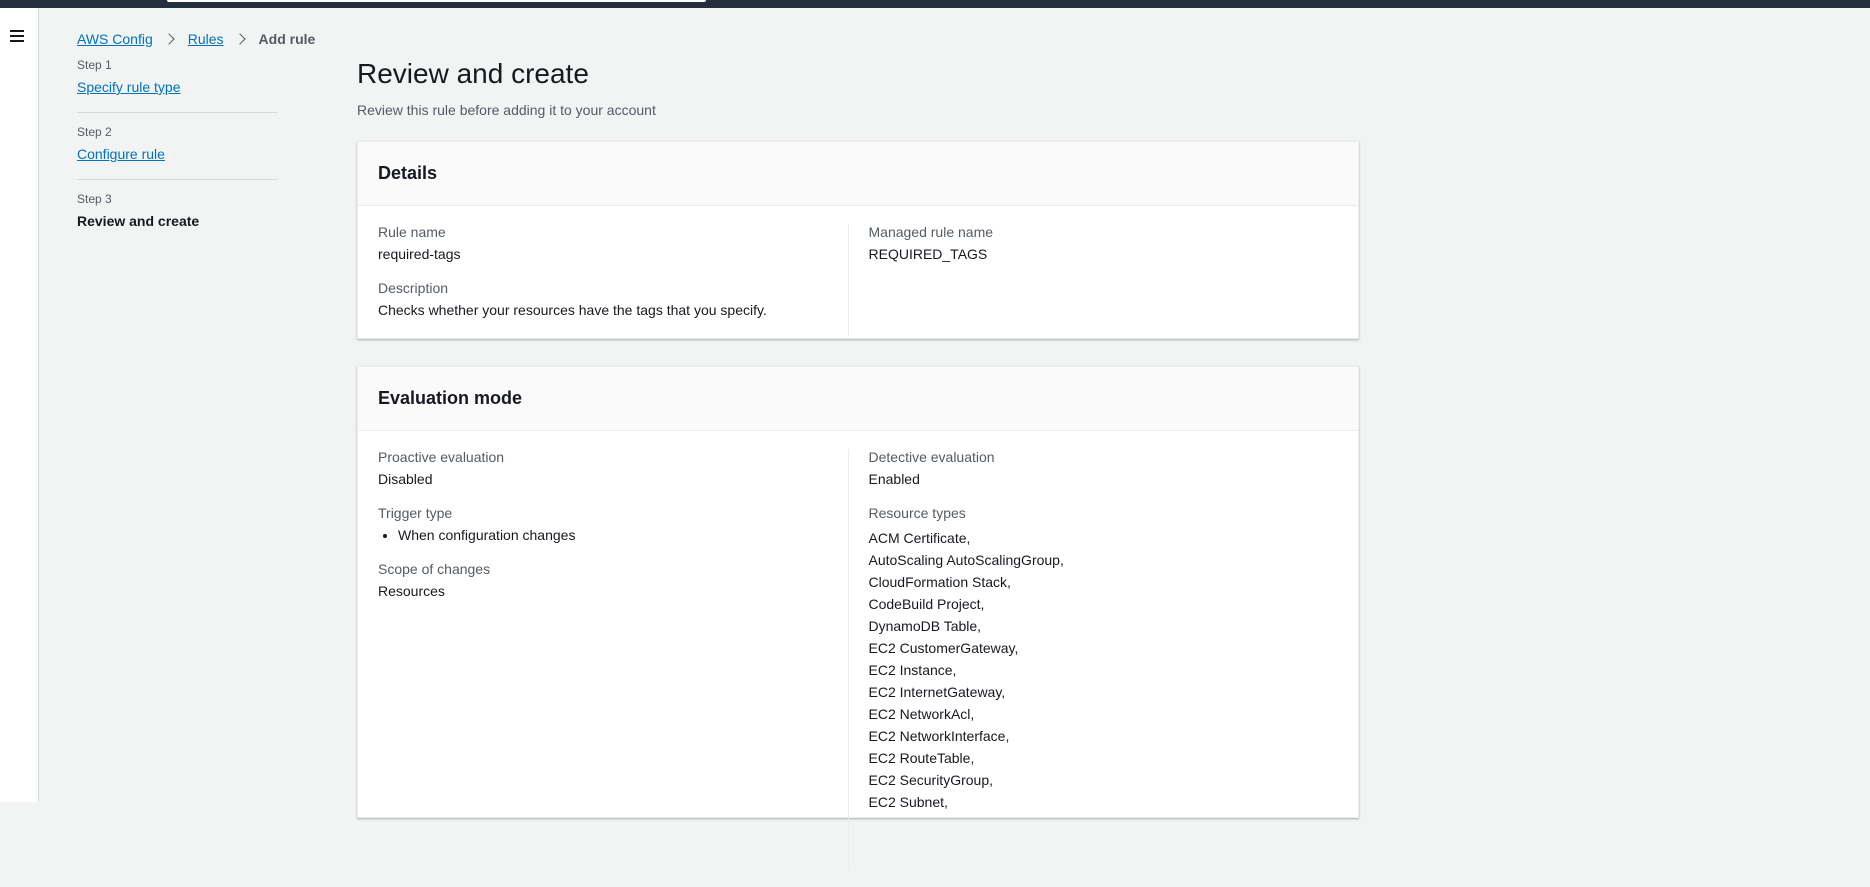  Describe the element at coordinates (858, 174) in the screenshot. I see `details-panel-header: Details` at that location.